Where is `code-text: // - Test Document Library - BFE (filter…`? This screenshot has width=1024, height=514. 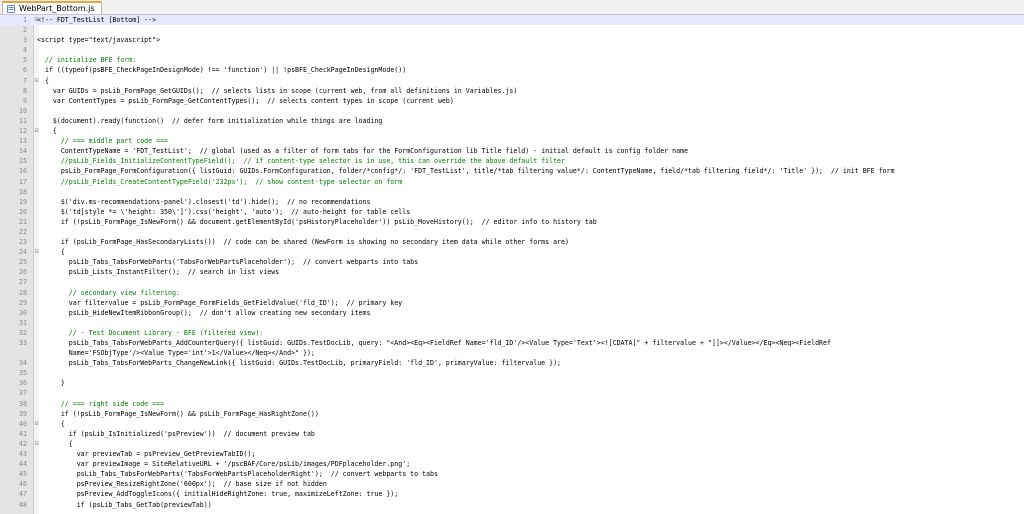 code-text: // - Test Document Library - BFE (filter… is located at coordinates (150, 332).